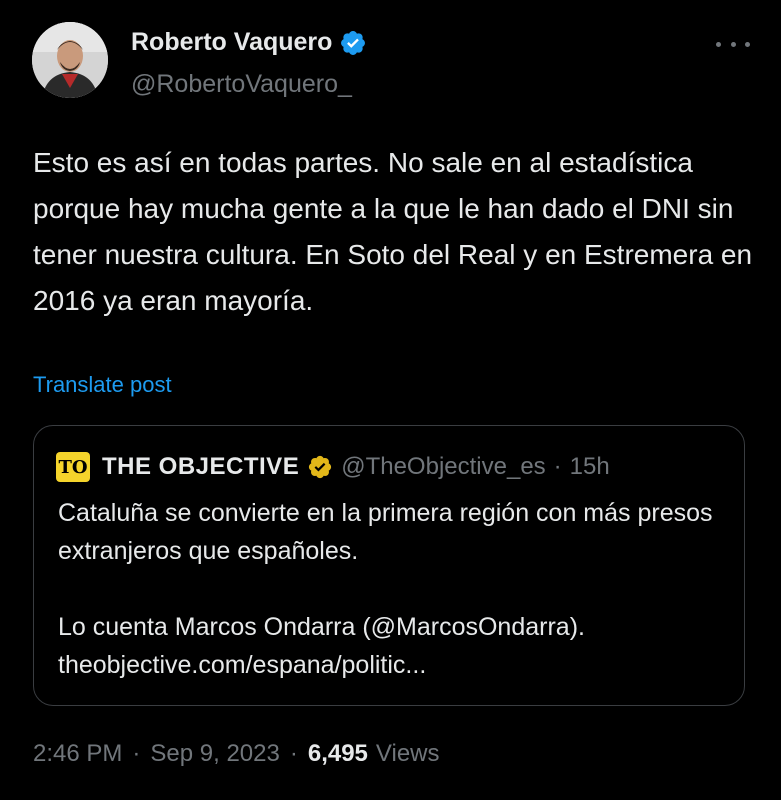 The width and height of the screenshot is (781, 800). I want to click on avatar, so click(70, 60).